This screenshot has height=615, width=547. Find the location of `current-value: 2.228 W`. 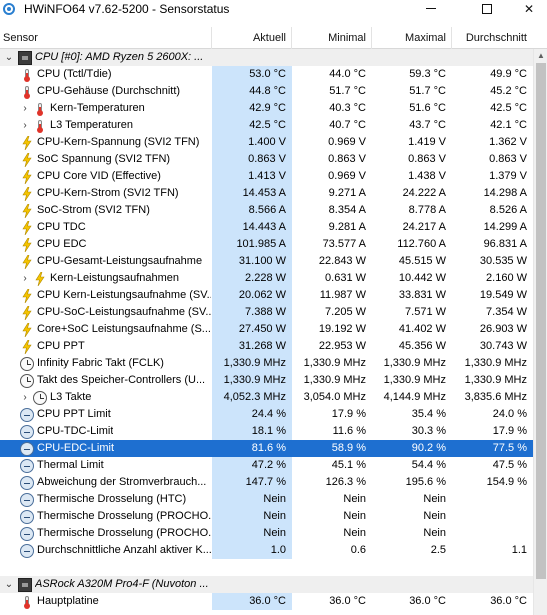

current-value: 2.228 W is located at coordinates (252, 278).